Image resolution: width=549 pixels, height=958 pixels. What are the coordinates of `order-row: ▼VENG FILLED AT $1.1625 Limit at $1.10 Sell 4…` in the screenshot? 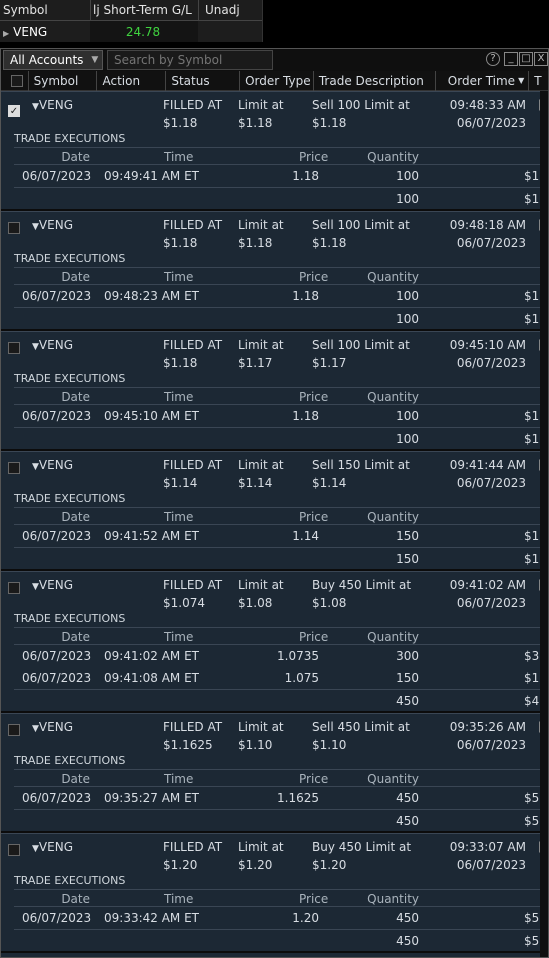 It's located at (274, 733).